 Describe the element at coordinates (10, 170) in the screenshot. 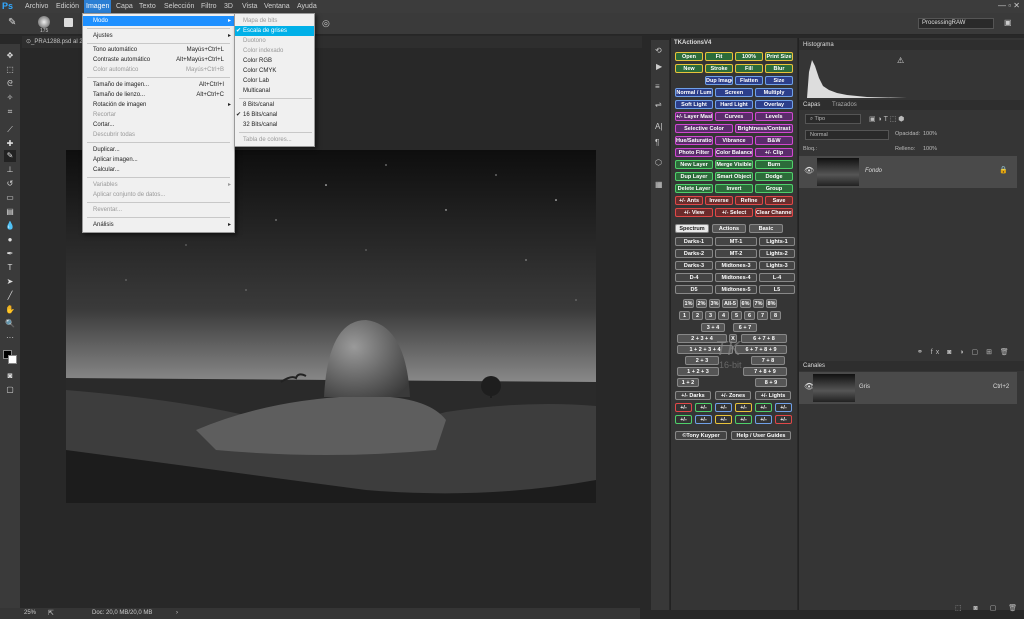

I see `clone-stamp-tool-icon: ⊥` at that location.